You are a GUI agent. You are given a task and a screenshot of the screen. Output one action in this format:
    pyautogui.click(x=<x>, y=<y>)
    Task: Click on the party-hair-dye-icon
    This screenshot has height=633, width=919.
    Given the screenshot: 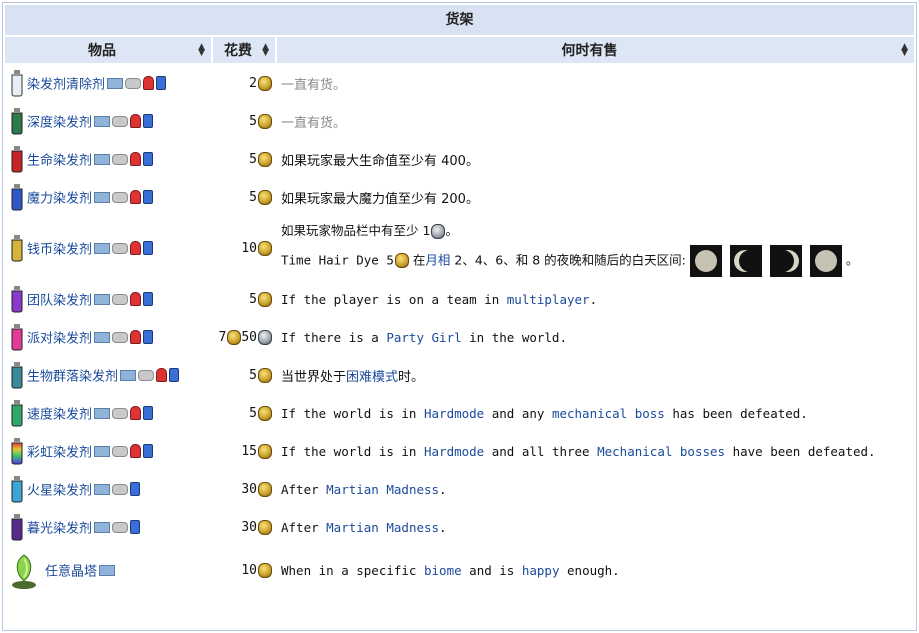 What is the action you would take?
    pyautogui.click(x=17, y=337)
    